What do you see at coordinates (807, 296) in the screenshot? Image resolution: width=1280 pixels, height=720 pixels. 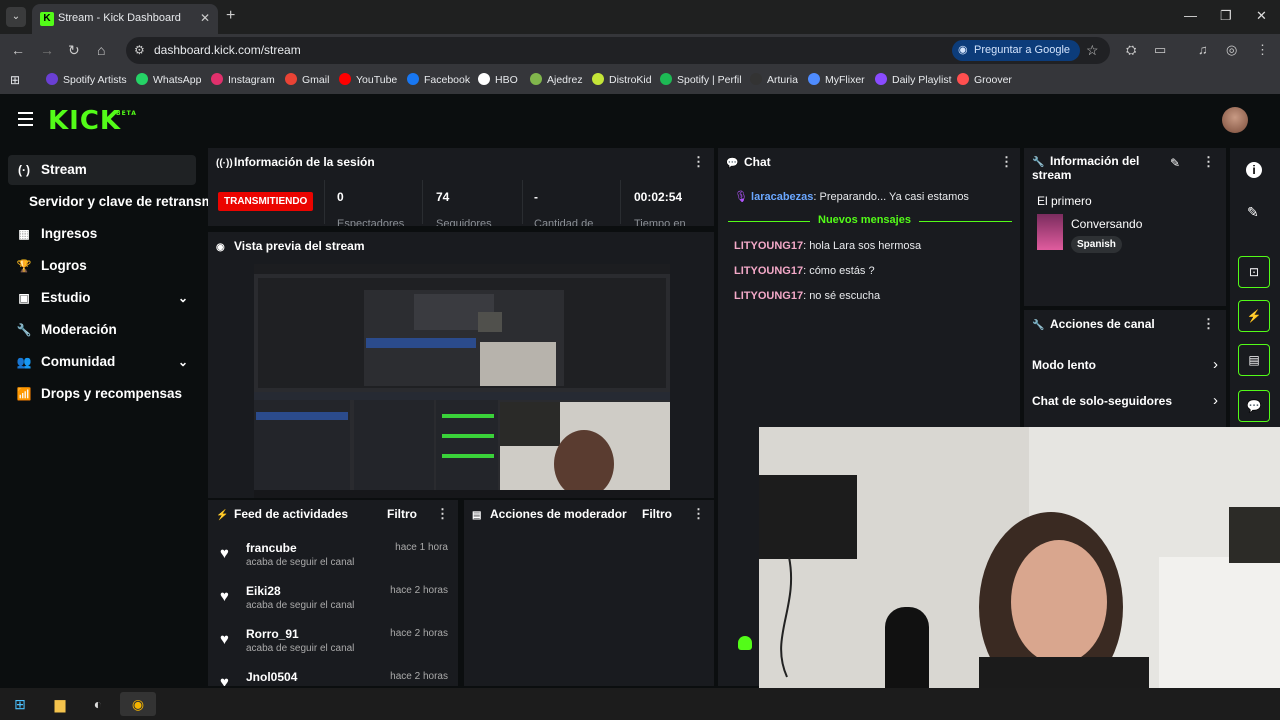 I see `chat-message: LITYOUNG17: no sé escucha` at bounding box center [807, 296].